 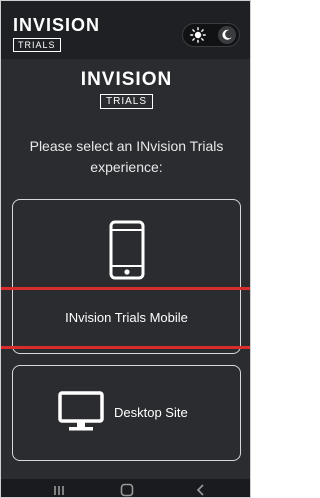 What do you see at coordinates (126, 101) in the screenshot?
I see `hero-tag: TRIALS` at bounding box center [126, 101].